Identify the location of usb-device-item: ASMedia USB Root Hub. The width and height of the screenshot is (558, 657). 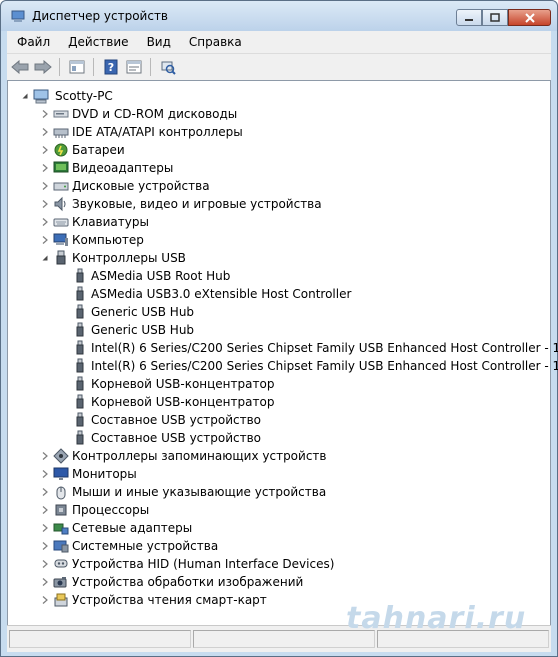
(151, 276).